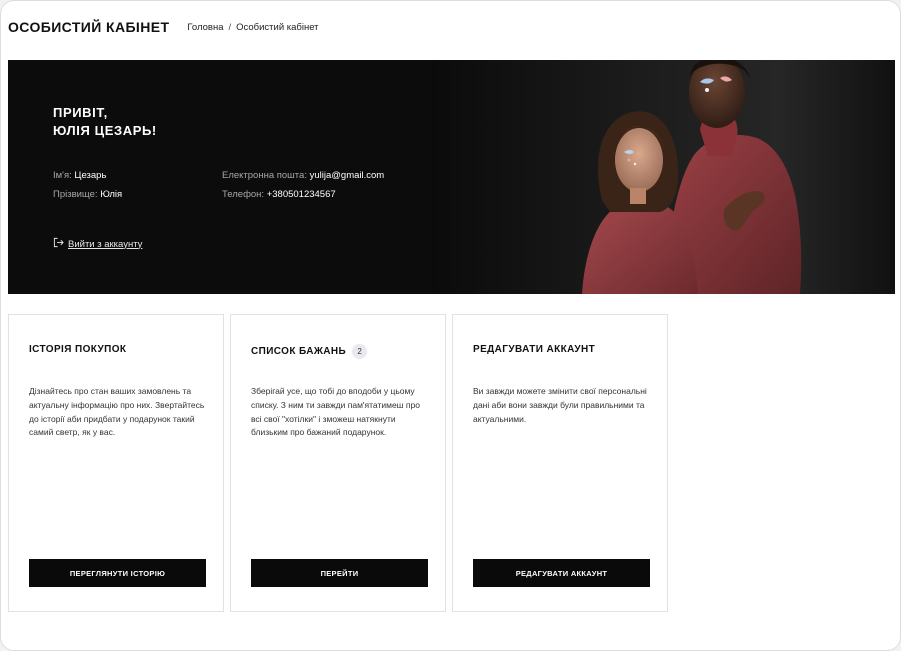 The height and width of the screenshot is (651, 901). I want to click on first-name-label: Ім'я:, so click(62, 175).